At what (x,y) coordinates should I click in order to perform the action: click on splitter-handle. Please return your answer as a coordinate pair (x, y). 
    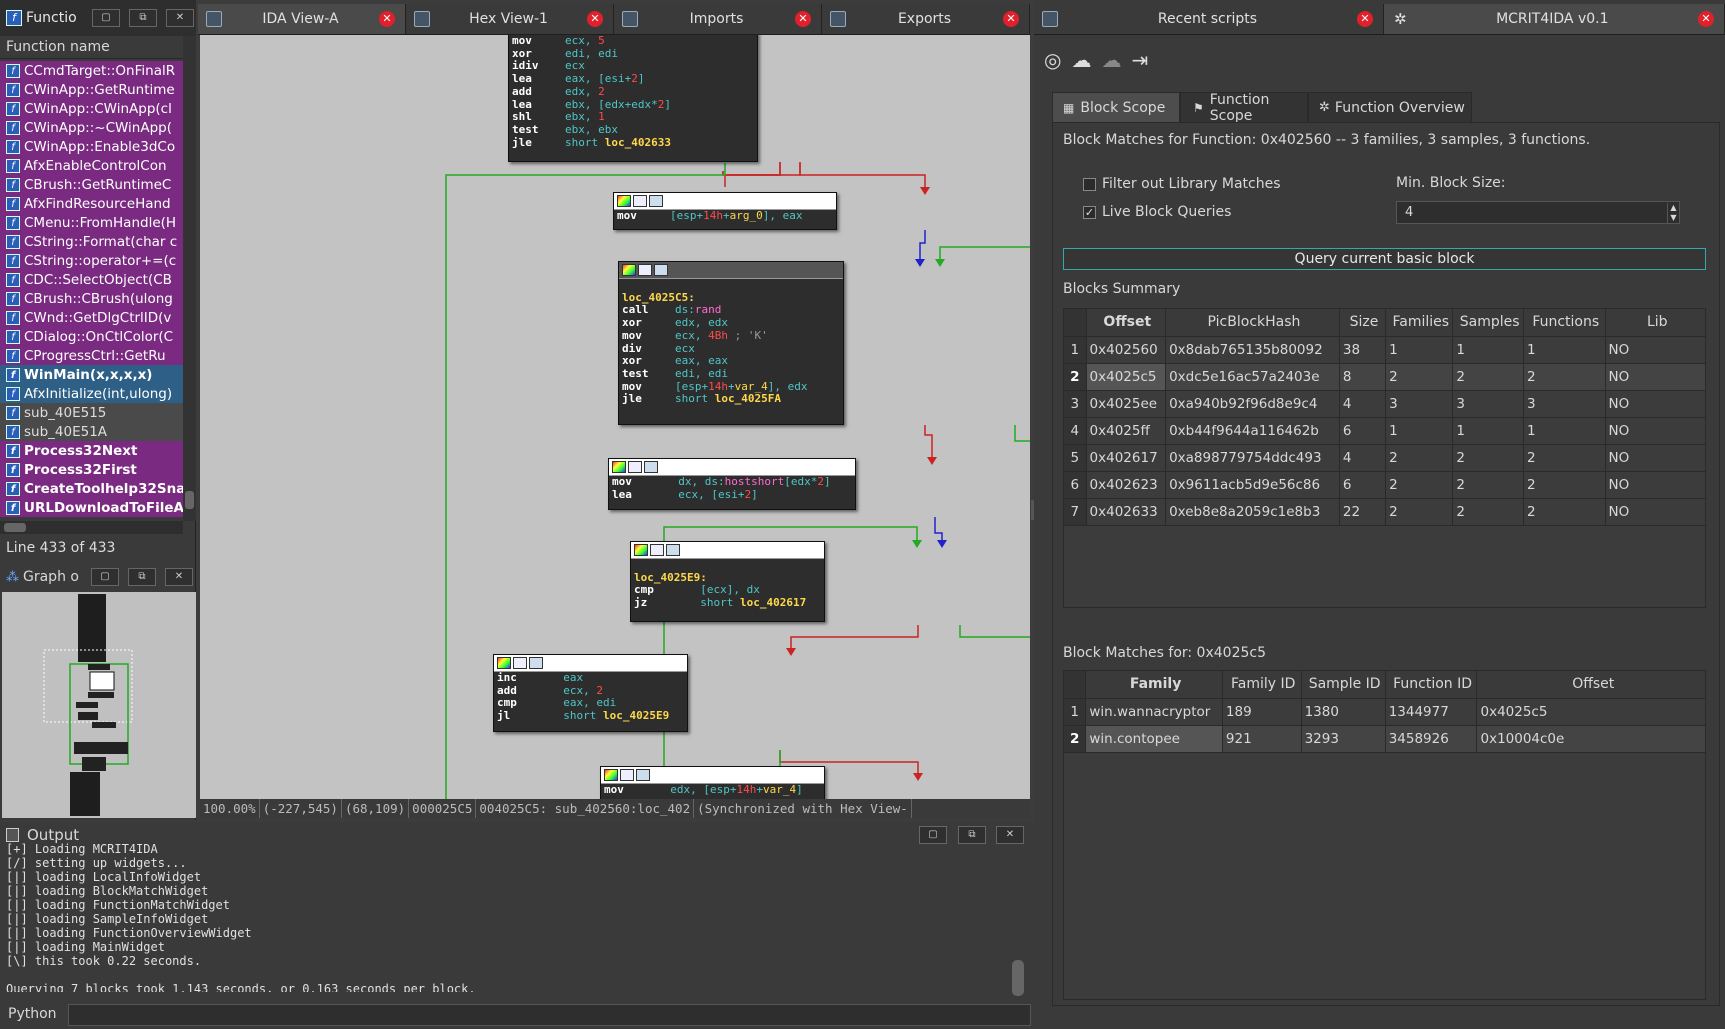
    Looking at the image, I should click on (1032, 510).